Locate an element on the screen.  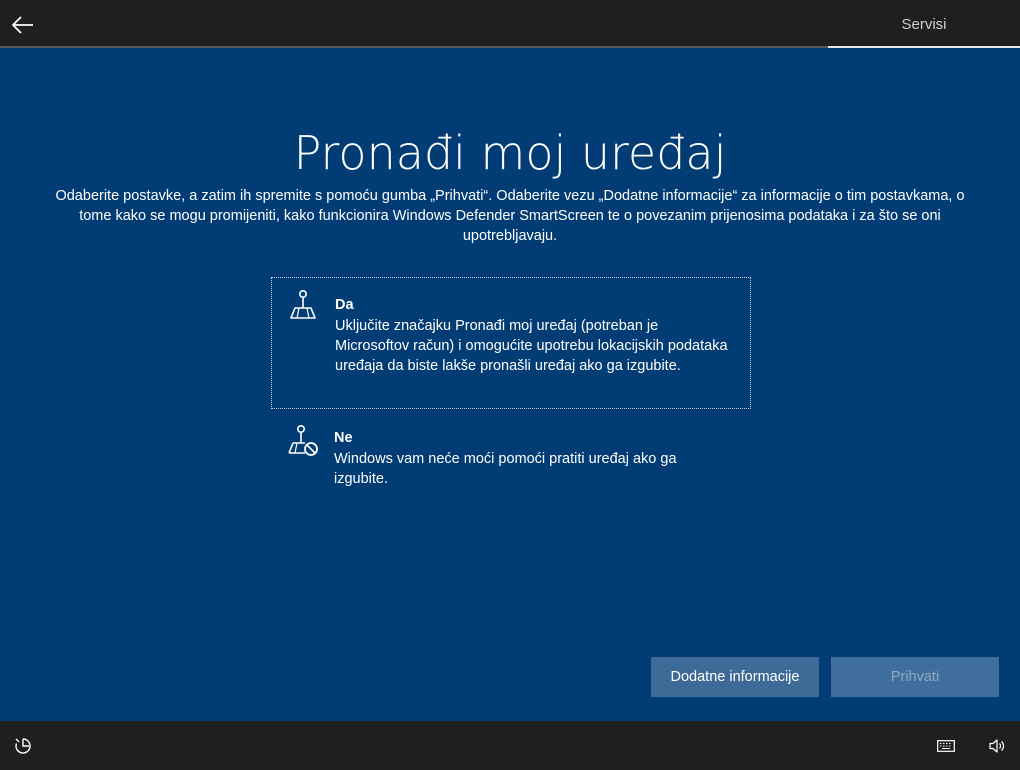
map-pin-blocked-icon is located at coordinates (303, 440).